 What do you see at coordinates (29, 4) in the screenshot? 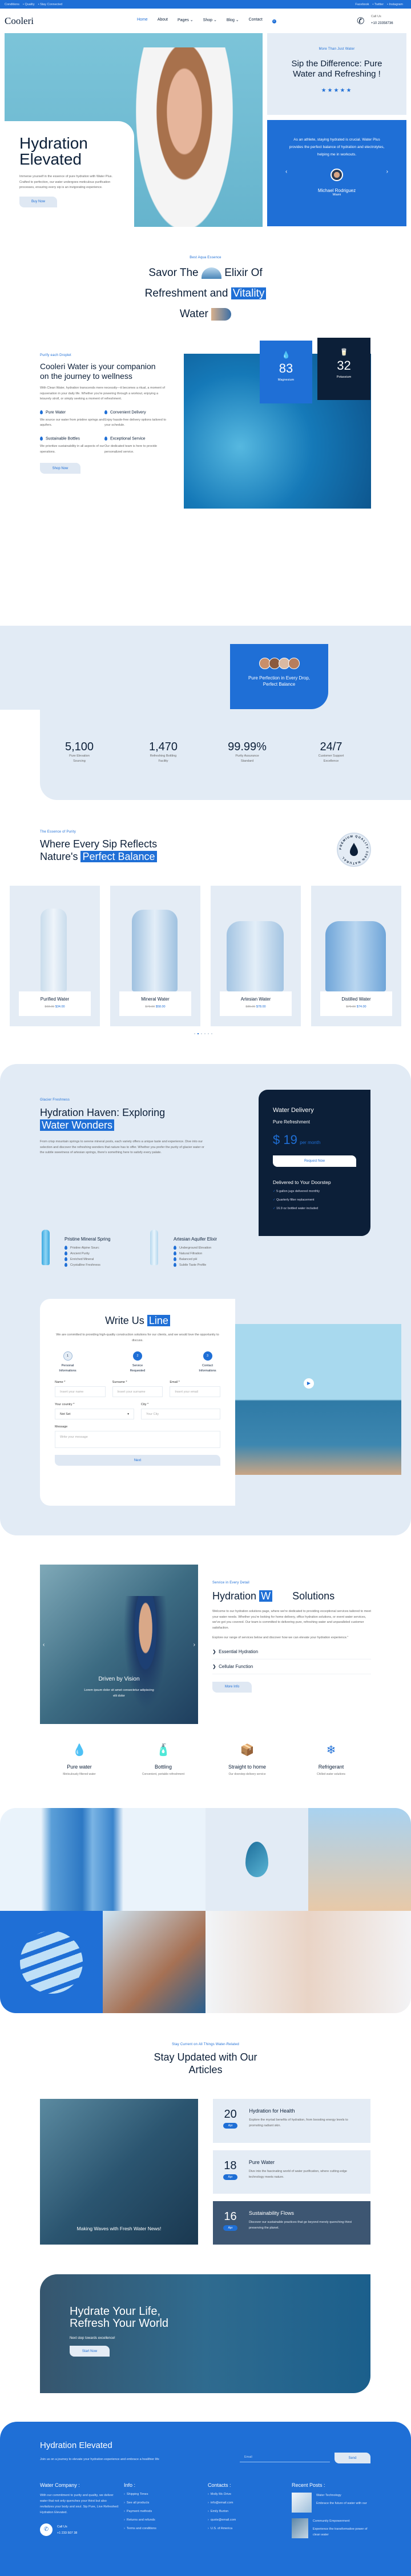
I see `topbar-link: Quality` at bounding box center [29, 4].